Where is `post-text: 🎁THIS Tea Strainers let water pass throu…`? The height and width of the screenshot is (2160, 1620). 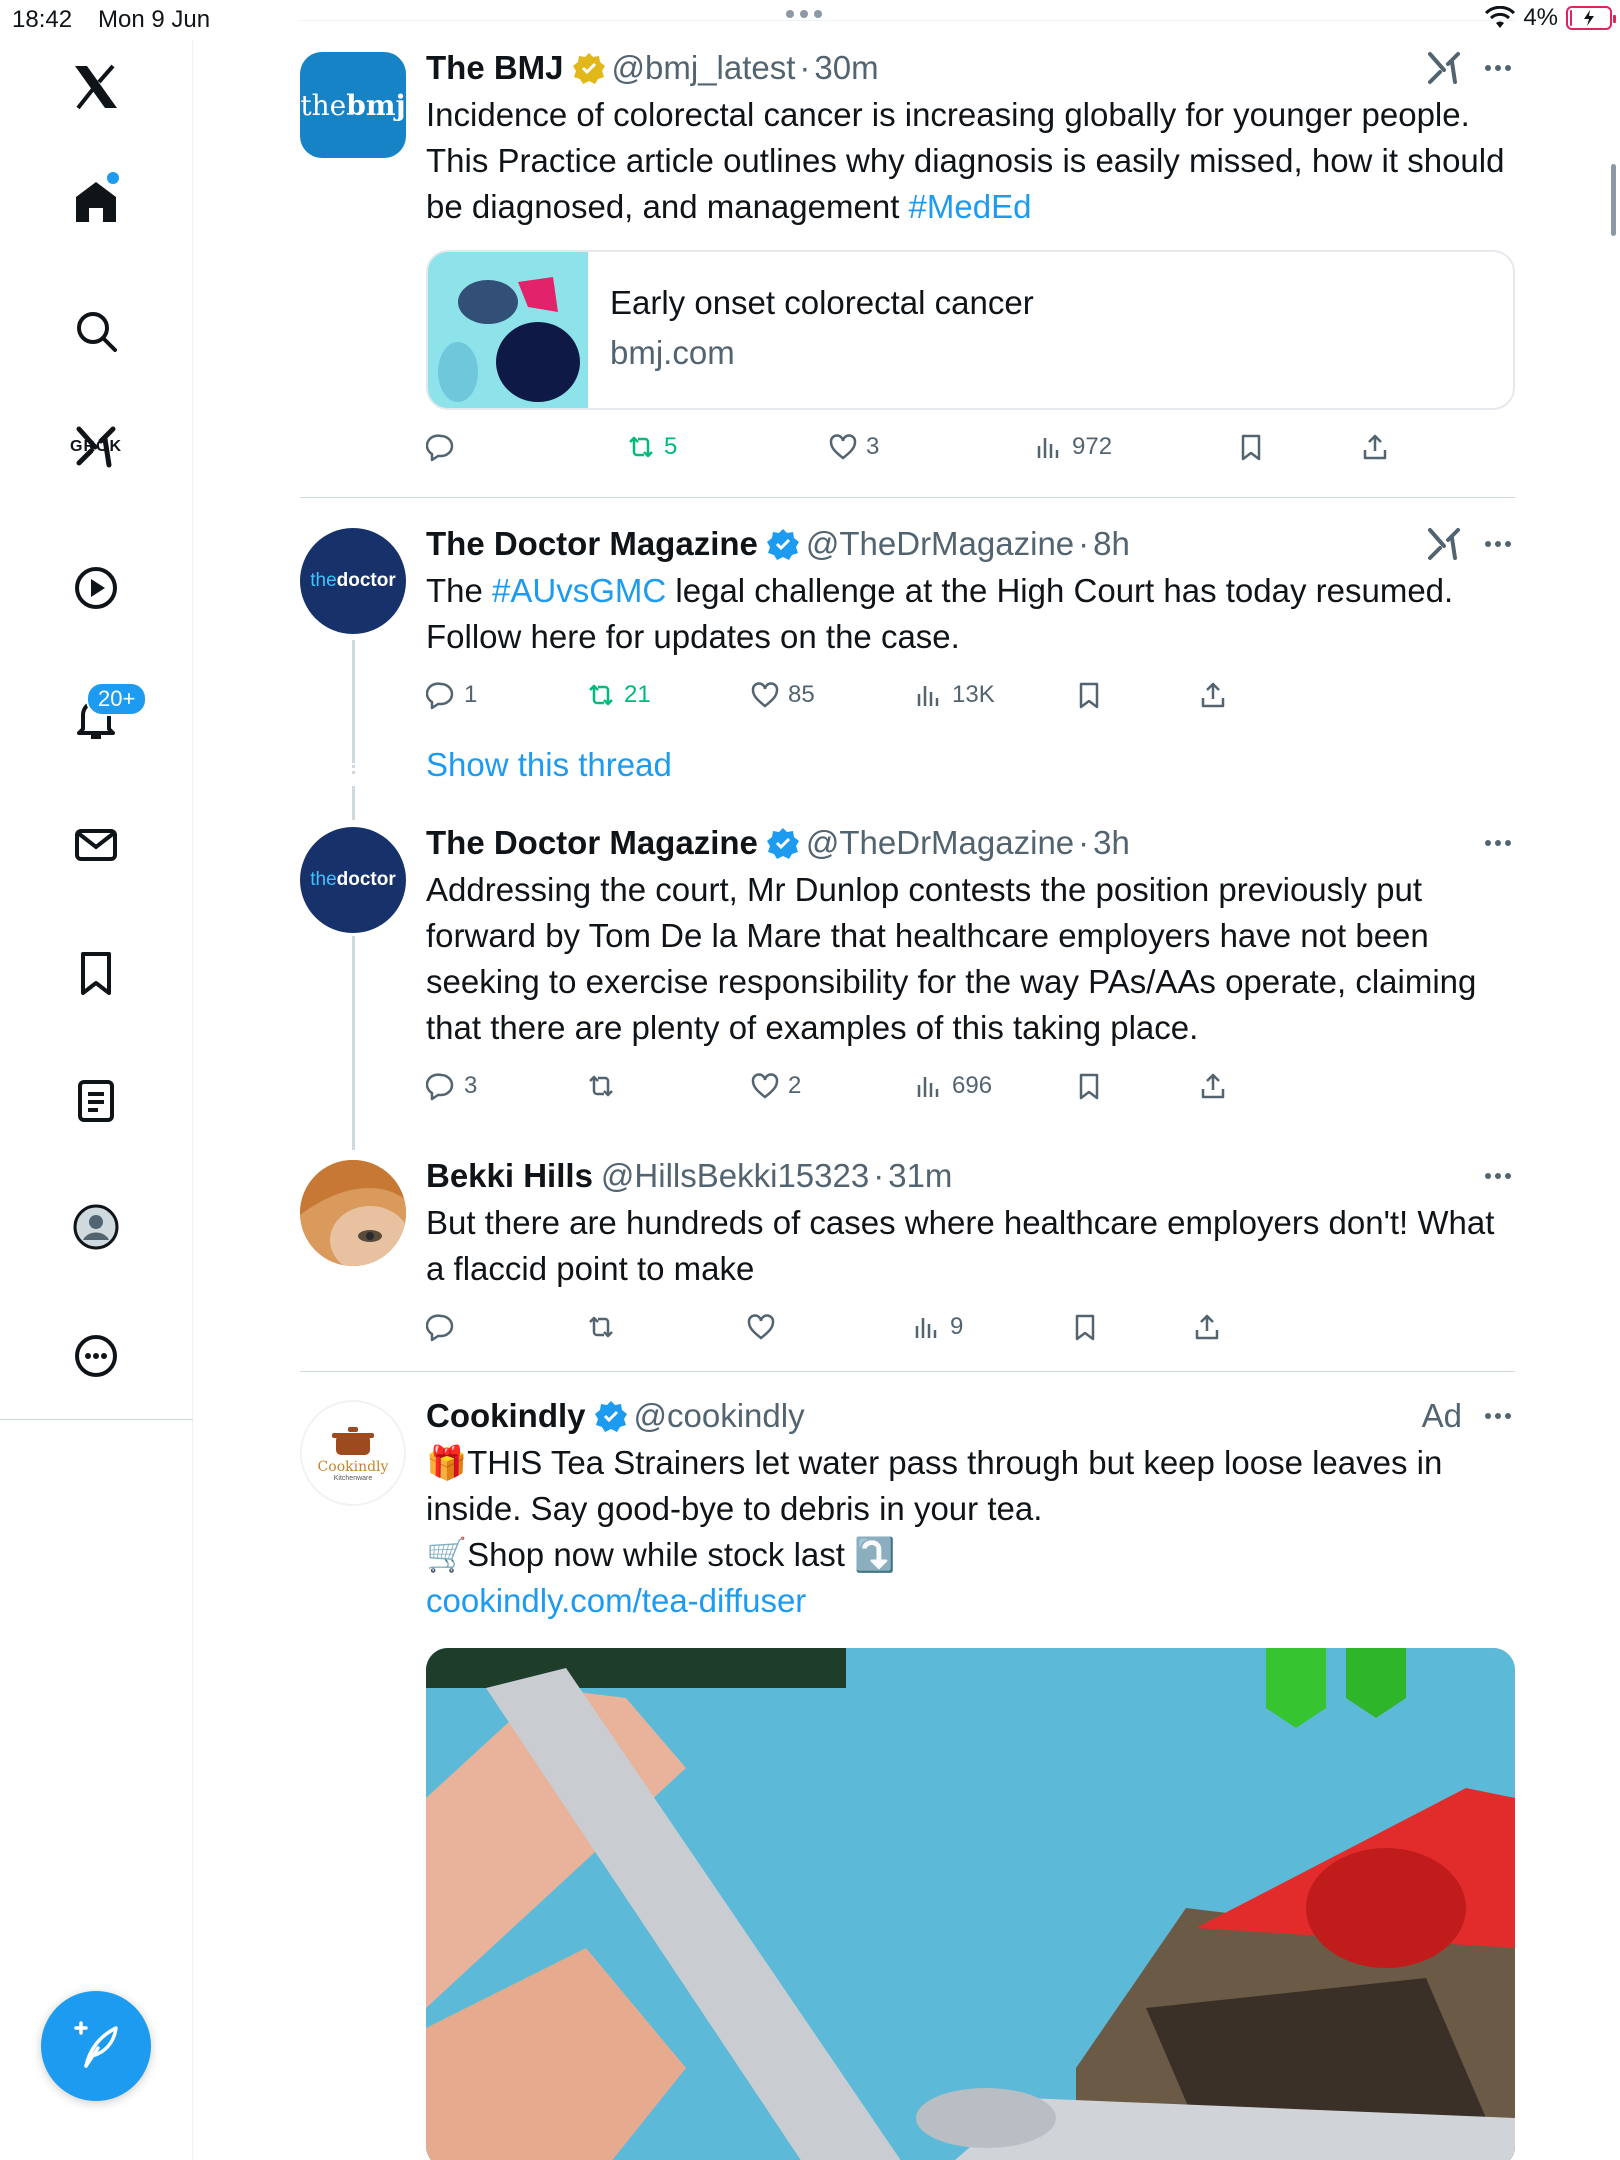
post-text: 🎁THIS Tea Strainers let water pass throu… is located at coordinates (971, 1532).